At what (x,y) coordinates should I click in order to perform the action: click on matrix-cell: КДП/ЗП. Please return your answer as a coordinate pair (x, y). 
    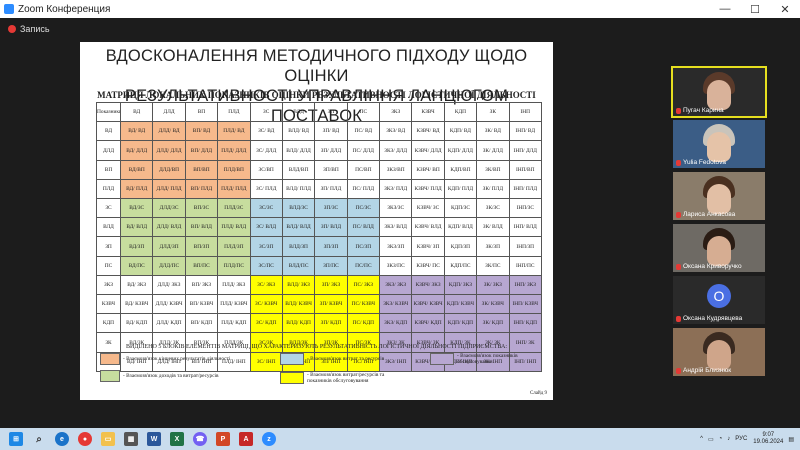
    Looking at the image, I should click on (460, 246).